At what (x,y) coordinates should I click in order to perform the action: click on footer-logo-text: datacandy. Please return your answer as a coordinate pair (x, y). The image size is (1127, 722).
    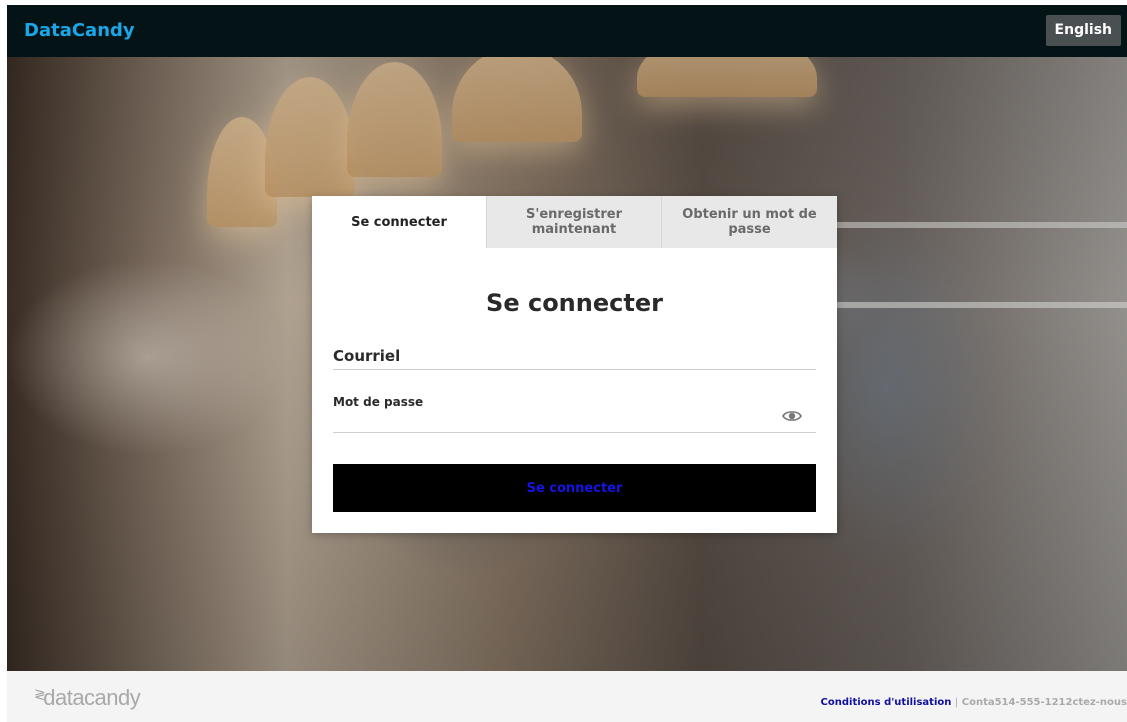
    Looking at the image, I should click on (92, 697).